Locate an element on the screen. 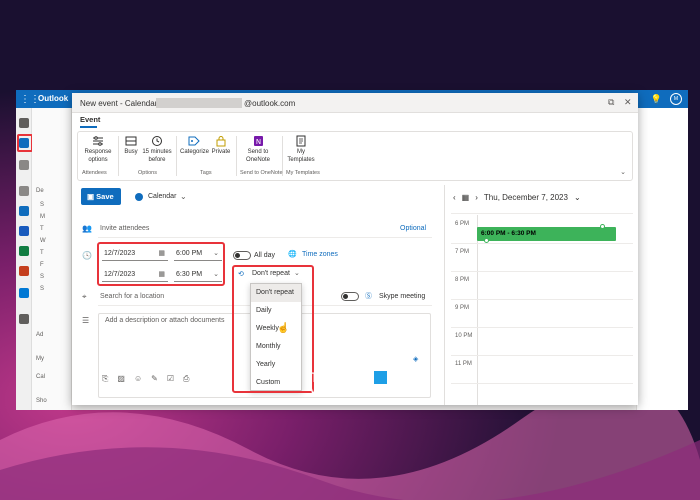 Image resolution: width=700 pixels, height=500 pixels. designer-icon: ◈ is located at coordinates (415, 359).